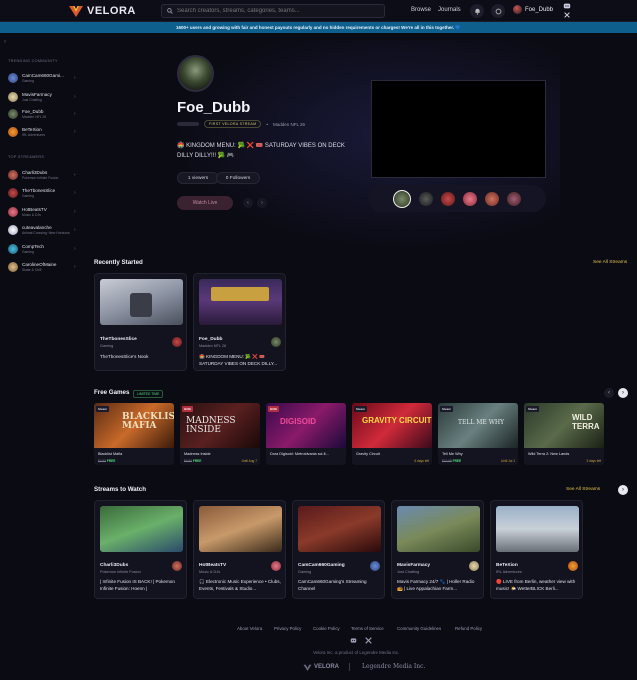 This screenshot has width=637, height=680. What do you see at coordinates (549, 454) in the screenshot?
I see `game-title: Wild Terra 2: New Lands` at bounding box center [549, 454].